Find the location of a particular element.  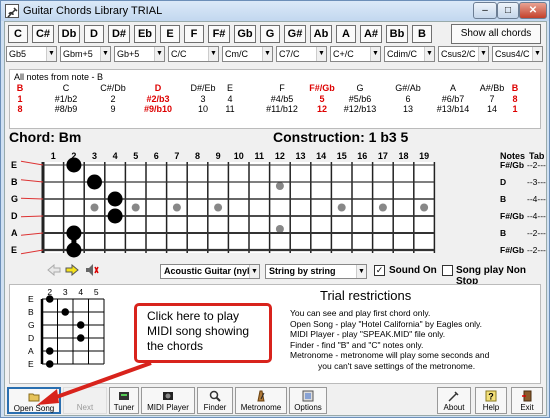

open-song-icon is located at coordinates (34, 397).